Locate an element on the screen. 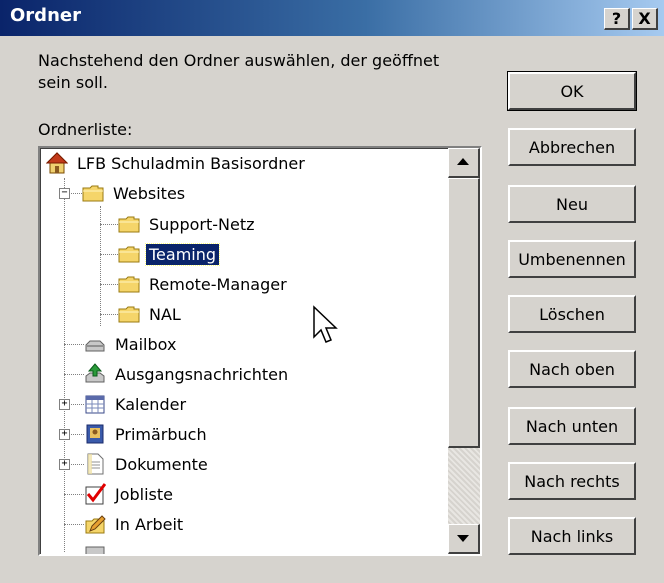 This screenshot has width=664, height=583. home-icon is located at coordinates (57, 163).